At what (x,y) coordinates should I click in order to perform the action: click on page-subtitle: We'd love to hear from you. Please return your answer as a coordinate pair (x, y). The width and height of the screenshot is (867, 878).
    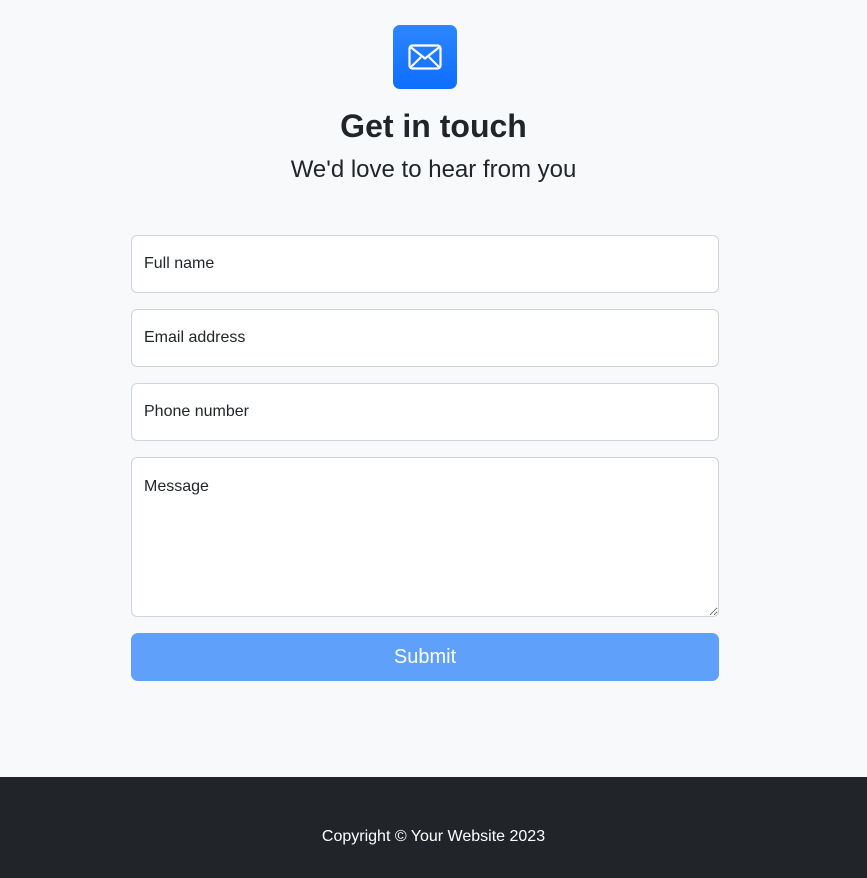
    Looking at the image, I should click on (433, 169).